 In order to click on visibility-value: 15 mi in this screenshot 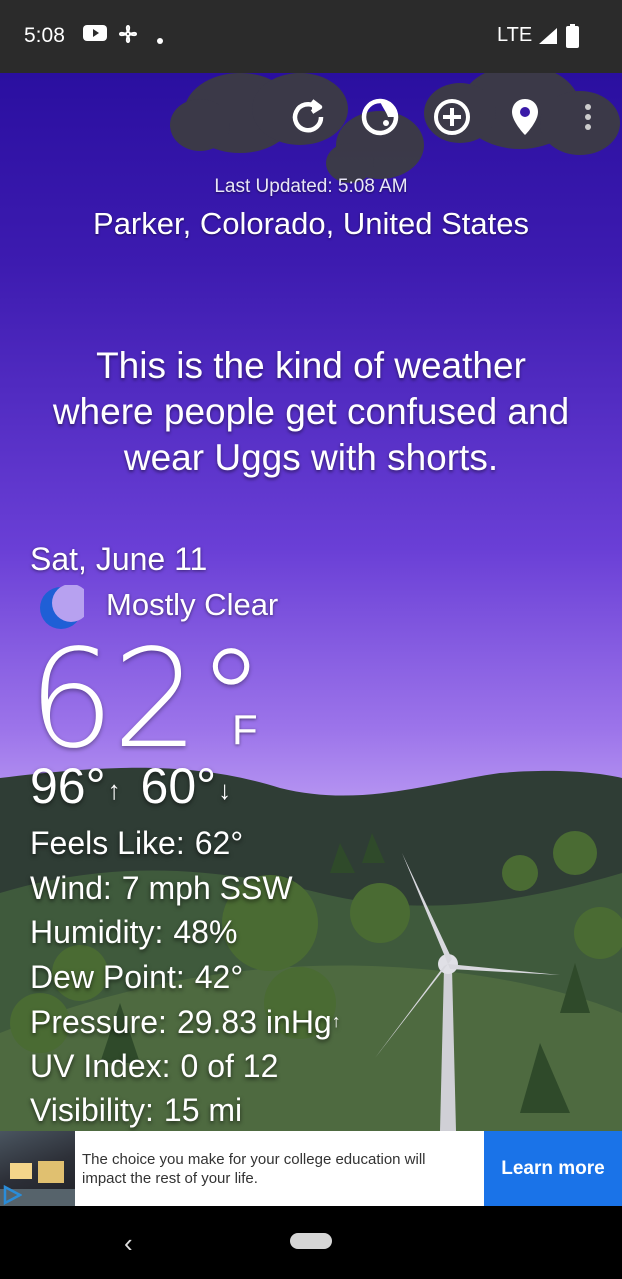, I will do `click(203, 1110)`.